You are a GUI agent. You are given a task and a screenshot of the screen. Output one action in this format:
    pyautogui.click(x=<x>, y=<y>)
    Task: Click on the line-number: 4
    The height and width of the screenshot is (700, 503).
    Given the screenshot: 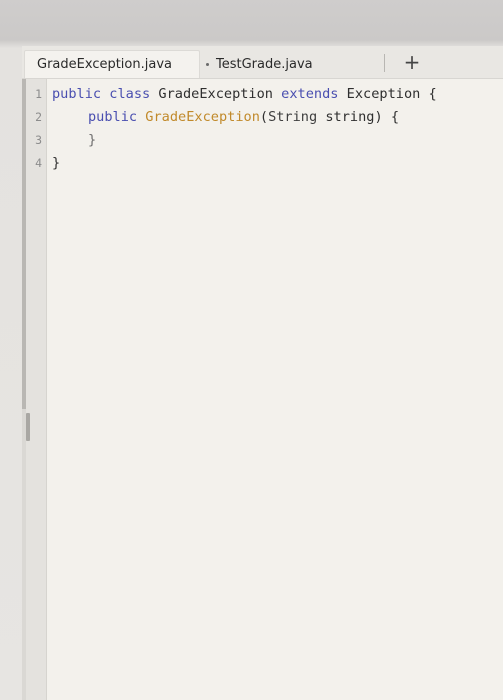 What is the action you would take?
    pyautogui.click(x=38, y=162)
    